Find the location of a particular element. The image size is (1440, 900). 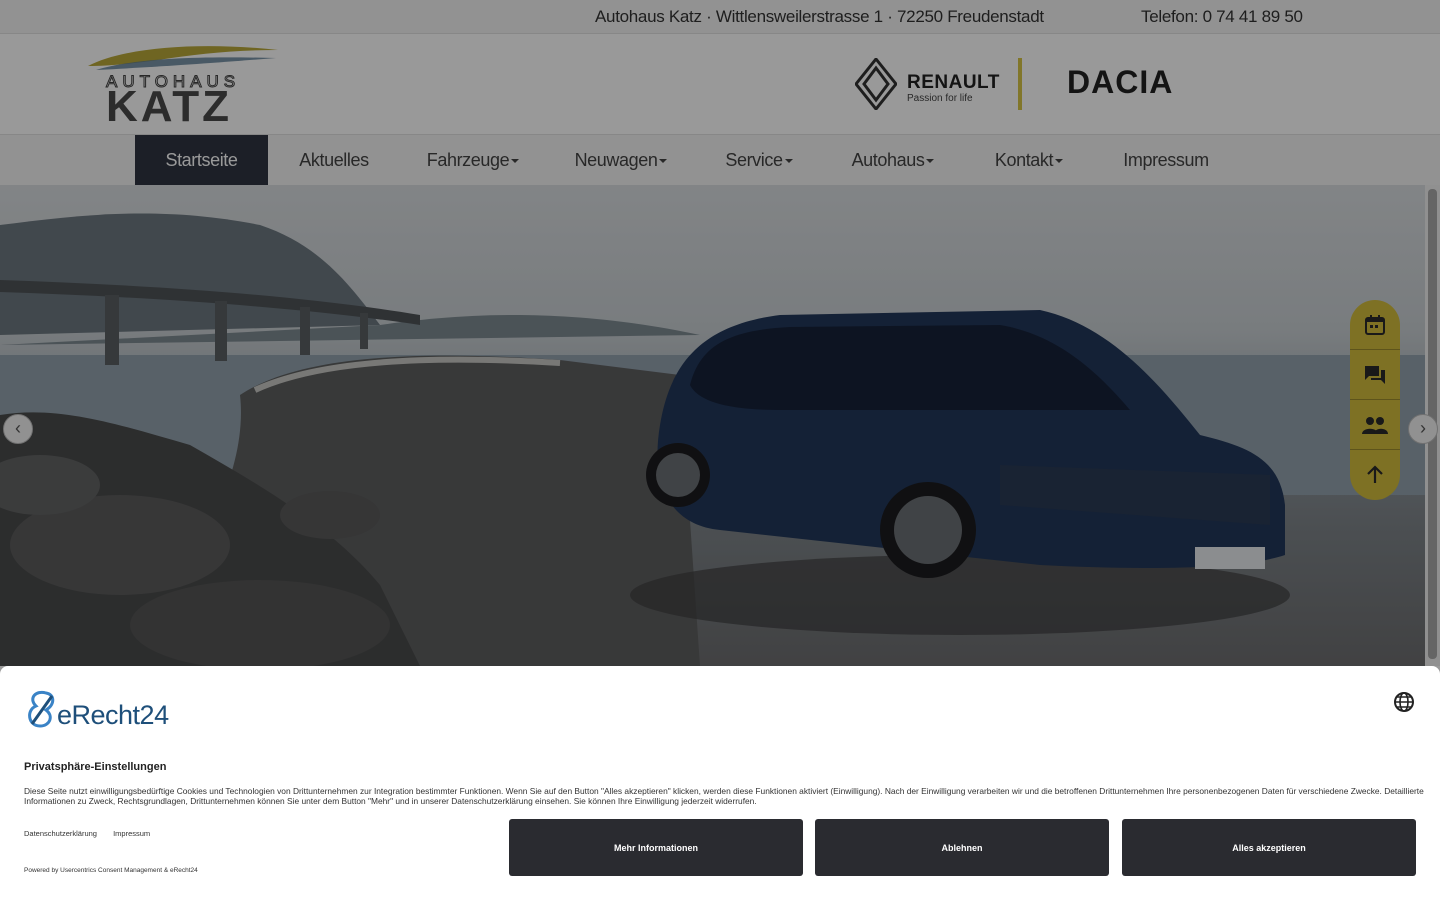

consent-links: Datenschutzerklärung Impressum is located at coordinates (94, 833).